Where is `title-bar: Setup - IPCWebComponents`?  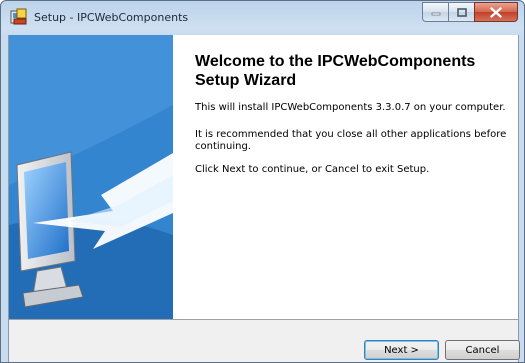
title-bar: Setup - IPCWebComponents is located at coordinates (262, 18).